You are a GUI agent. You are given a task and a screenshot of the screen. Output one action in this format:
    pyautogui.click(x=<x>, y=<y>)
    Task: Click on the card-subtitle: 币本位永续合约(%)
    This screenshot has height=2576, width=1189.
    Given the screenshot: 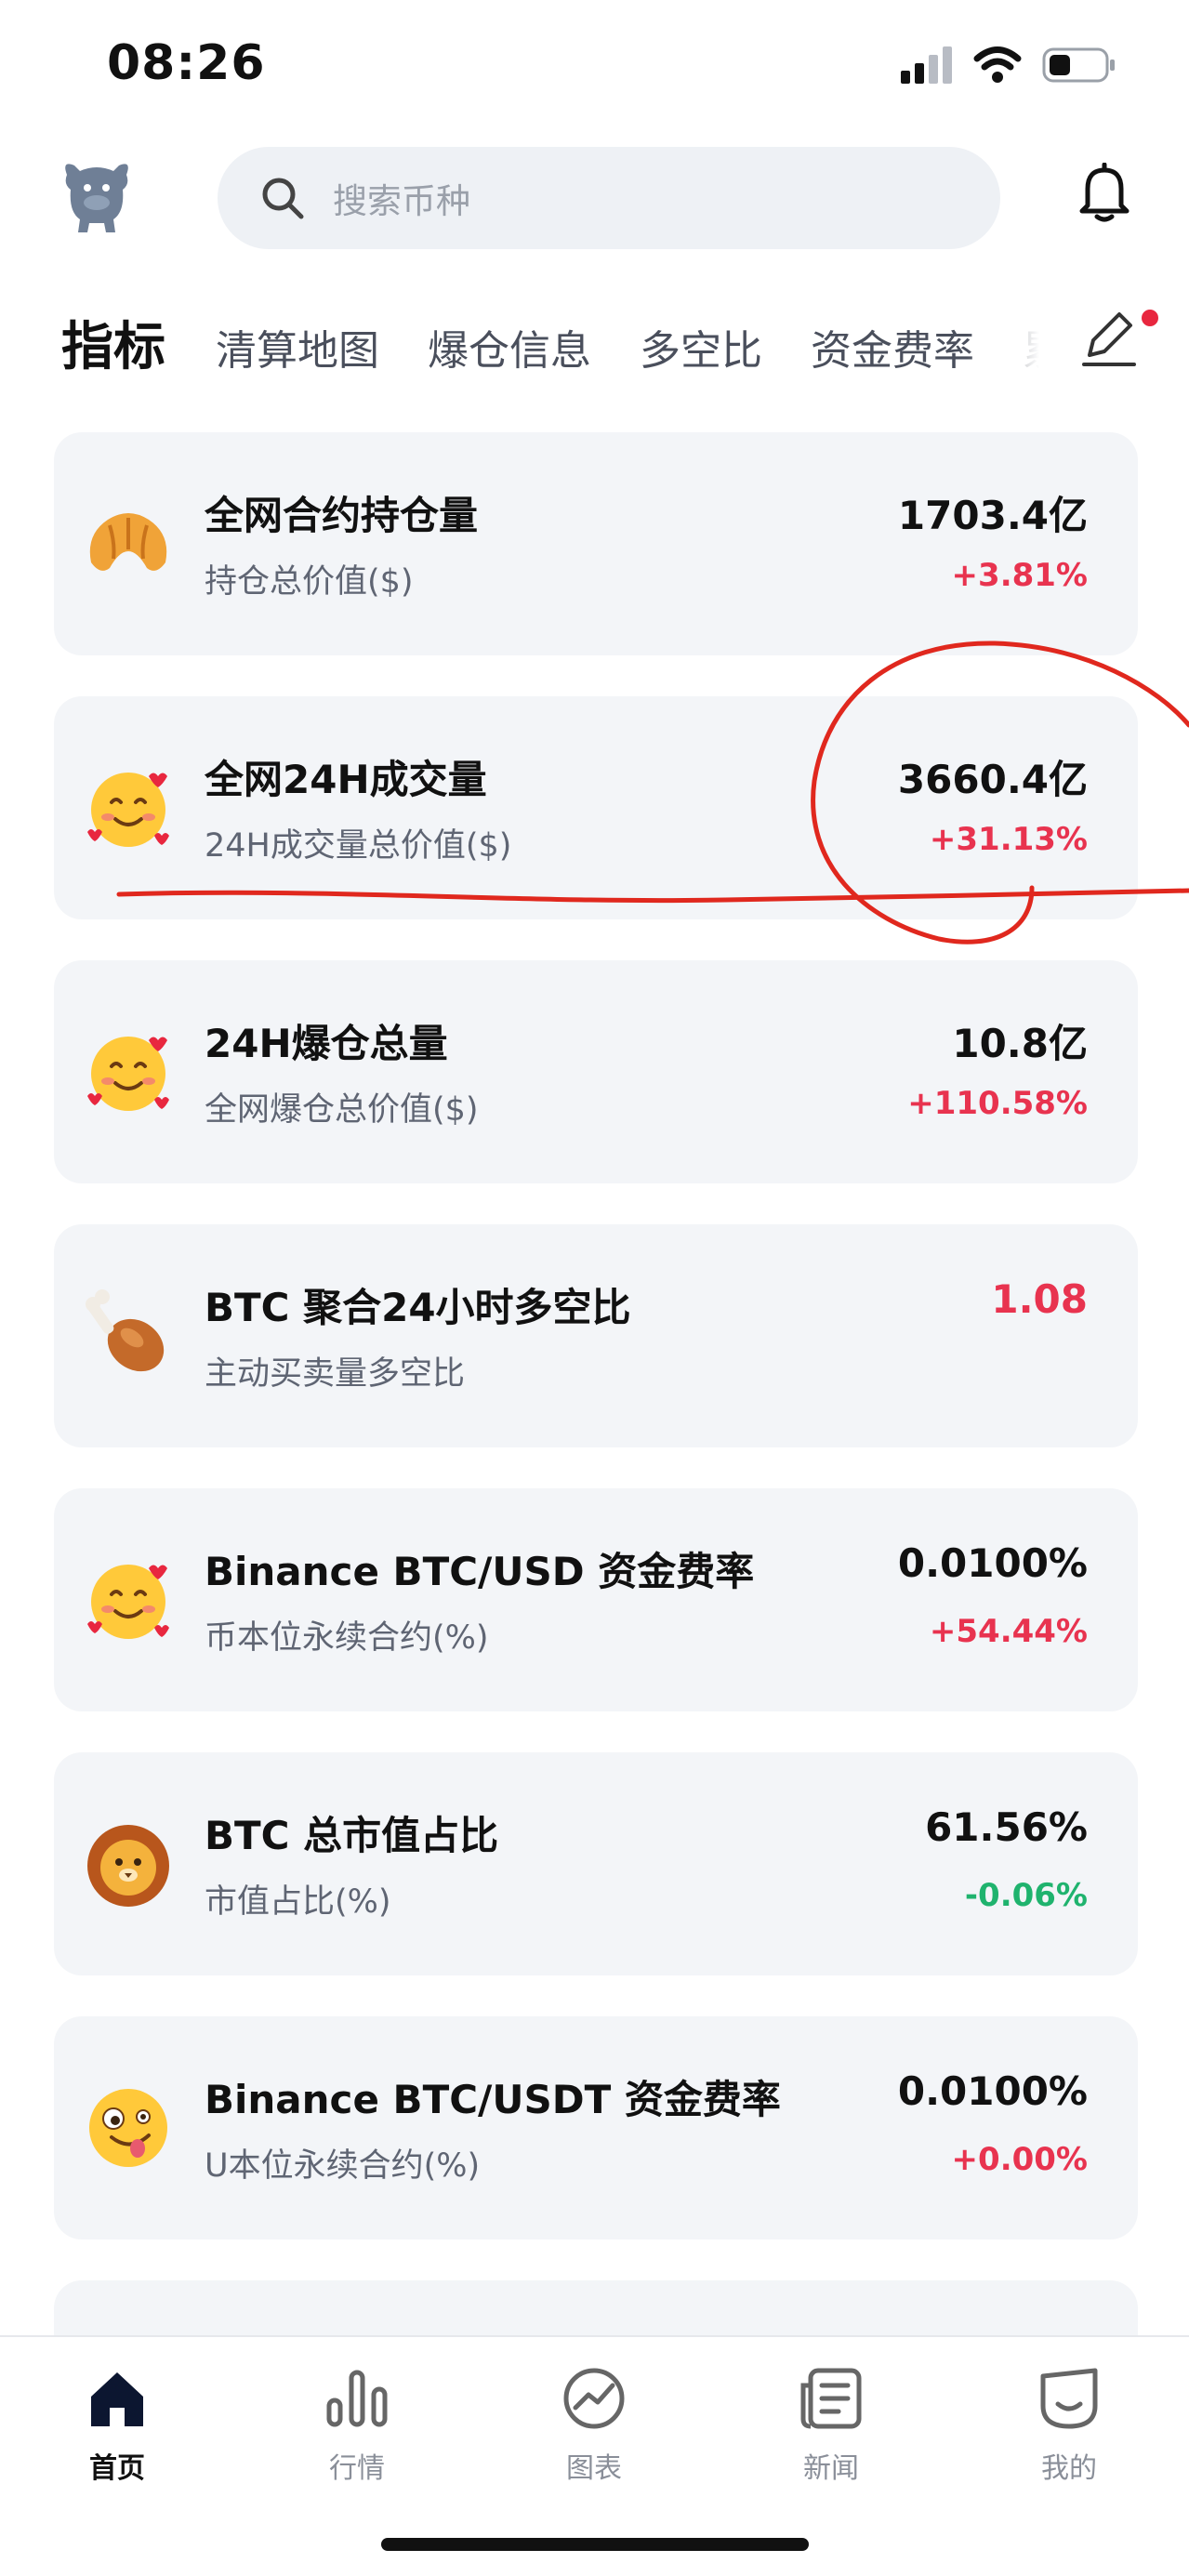 What is the action you would take?
    pyautogui.click(x=347, y=1638)
    